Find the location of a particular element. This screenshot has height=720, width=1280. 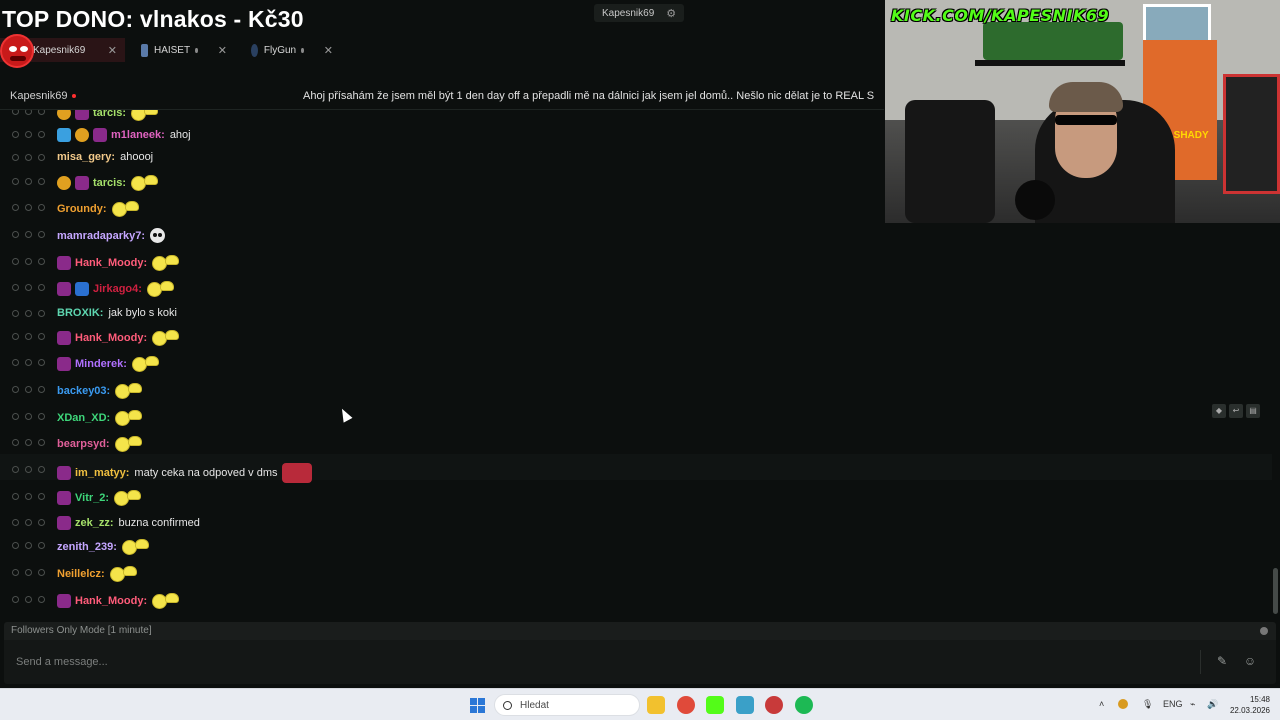

microphone-icon: 🎙 is located at coordinates (1147, 704).